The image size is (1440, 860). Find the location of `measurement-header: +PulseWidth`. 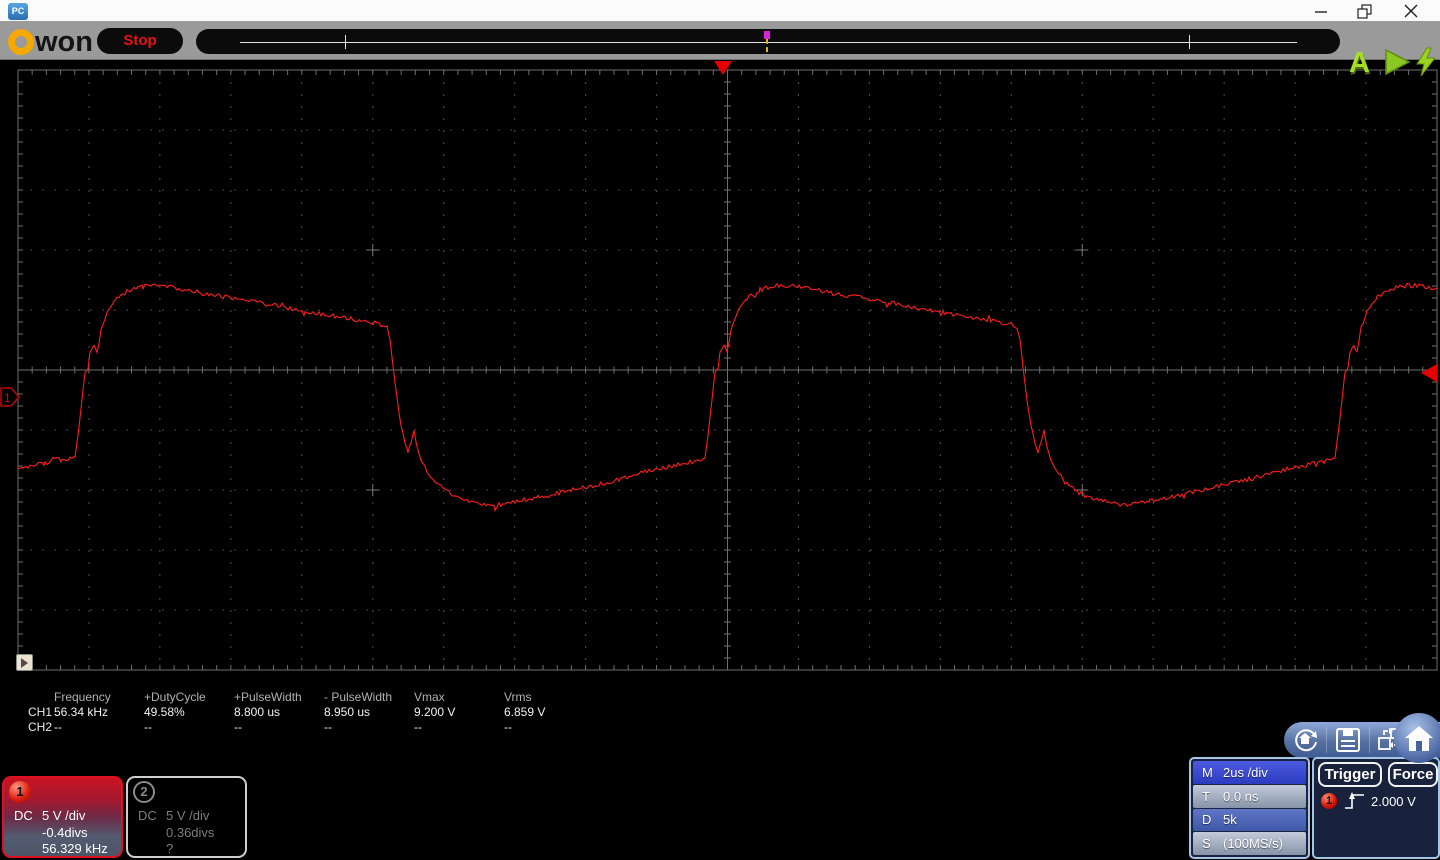

measurement-header: +PulseWidth is located at coordinates (268, 697).